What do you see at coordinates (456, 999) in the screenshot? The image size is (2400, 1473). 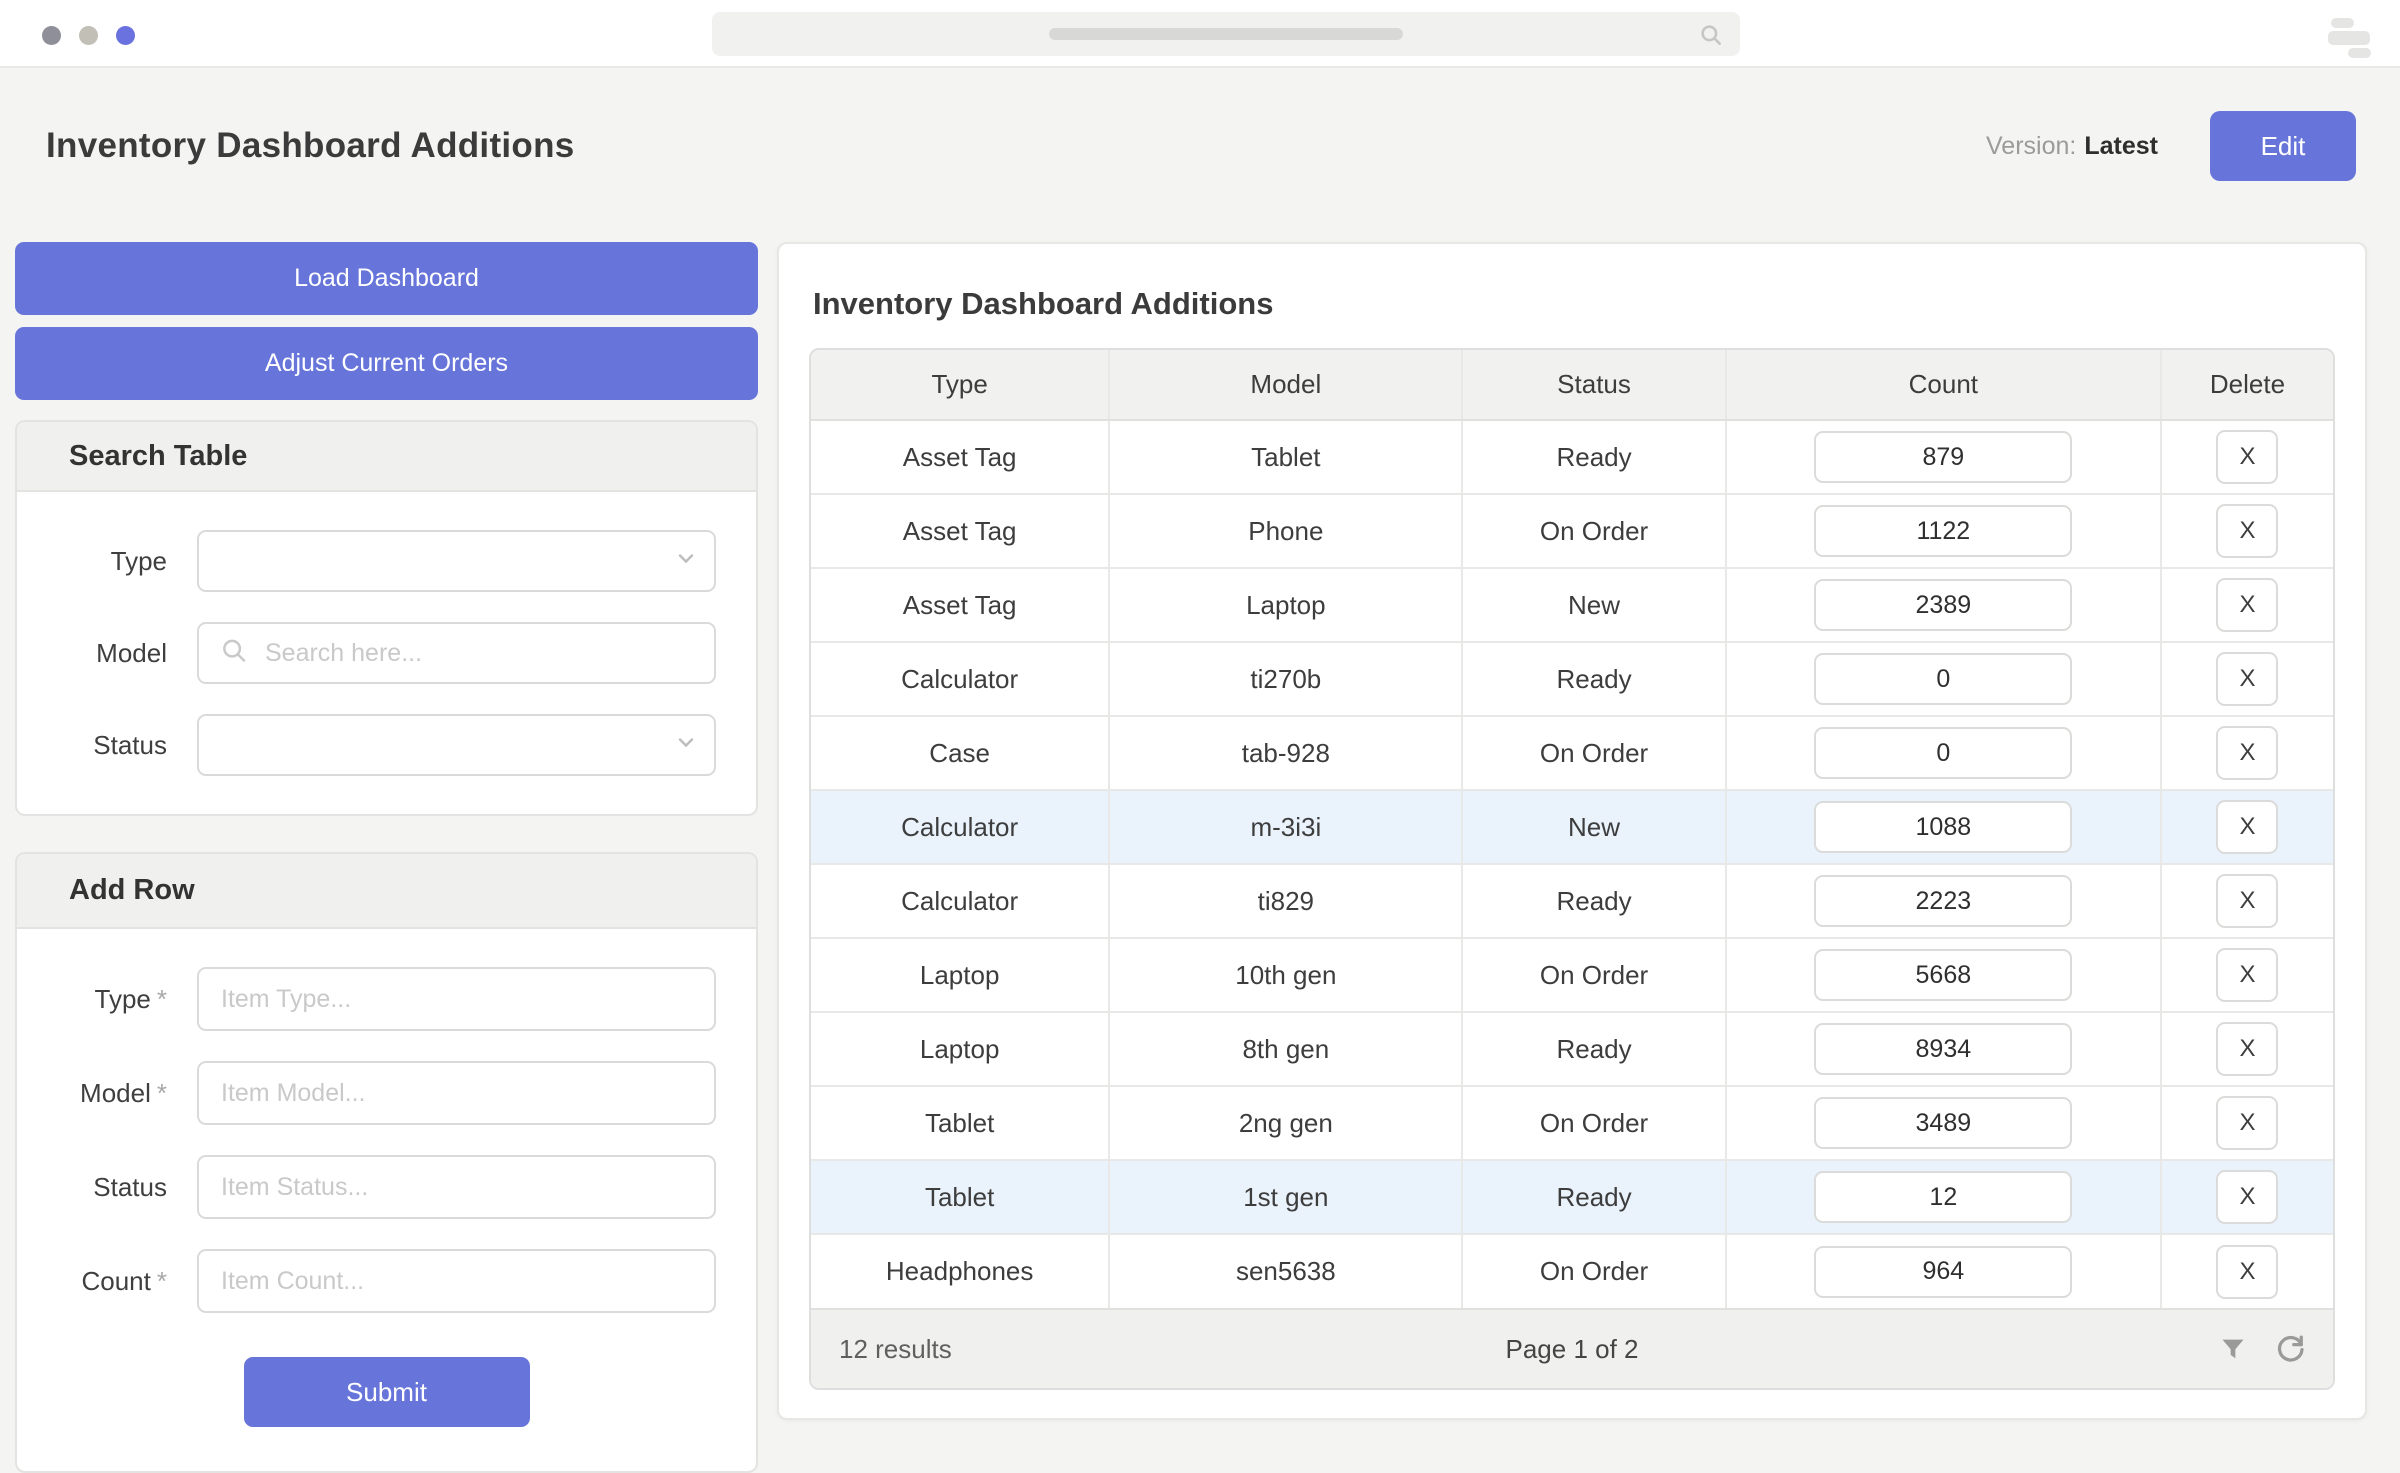 I see `add-type-input` at bounding box center [456, 999].